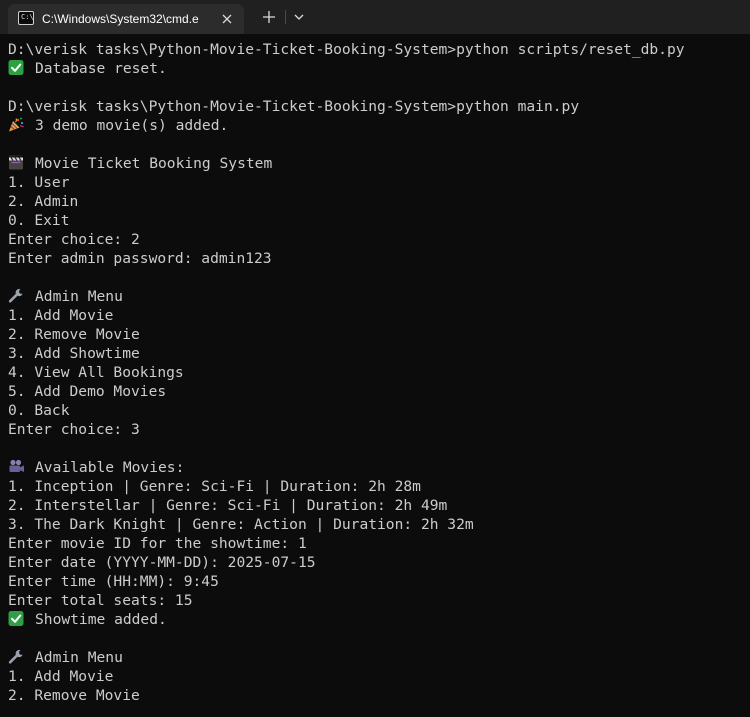 Image resolution: width=750 pixels, height=717 pixels. Describe the element at coordinates (378, 562) in the screenshot. I see `terminal-line: Enter date (YYYY-MM-DD): 2025-07-15` at that location.